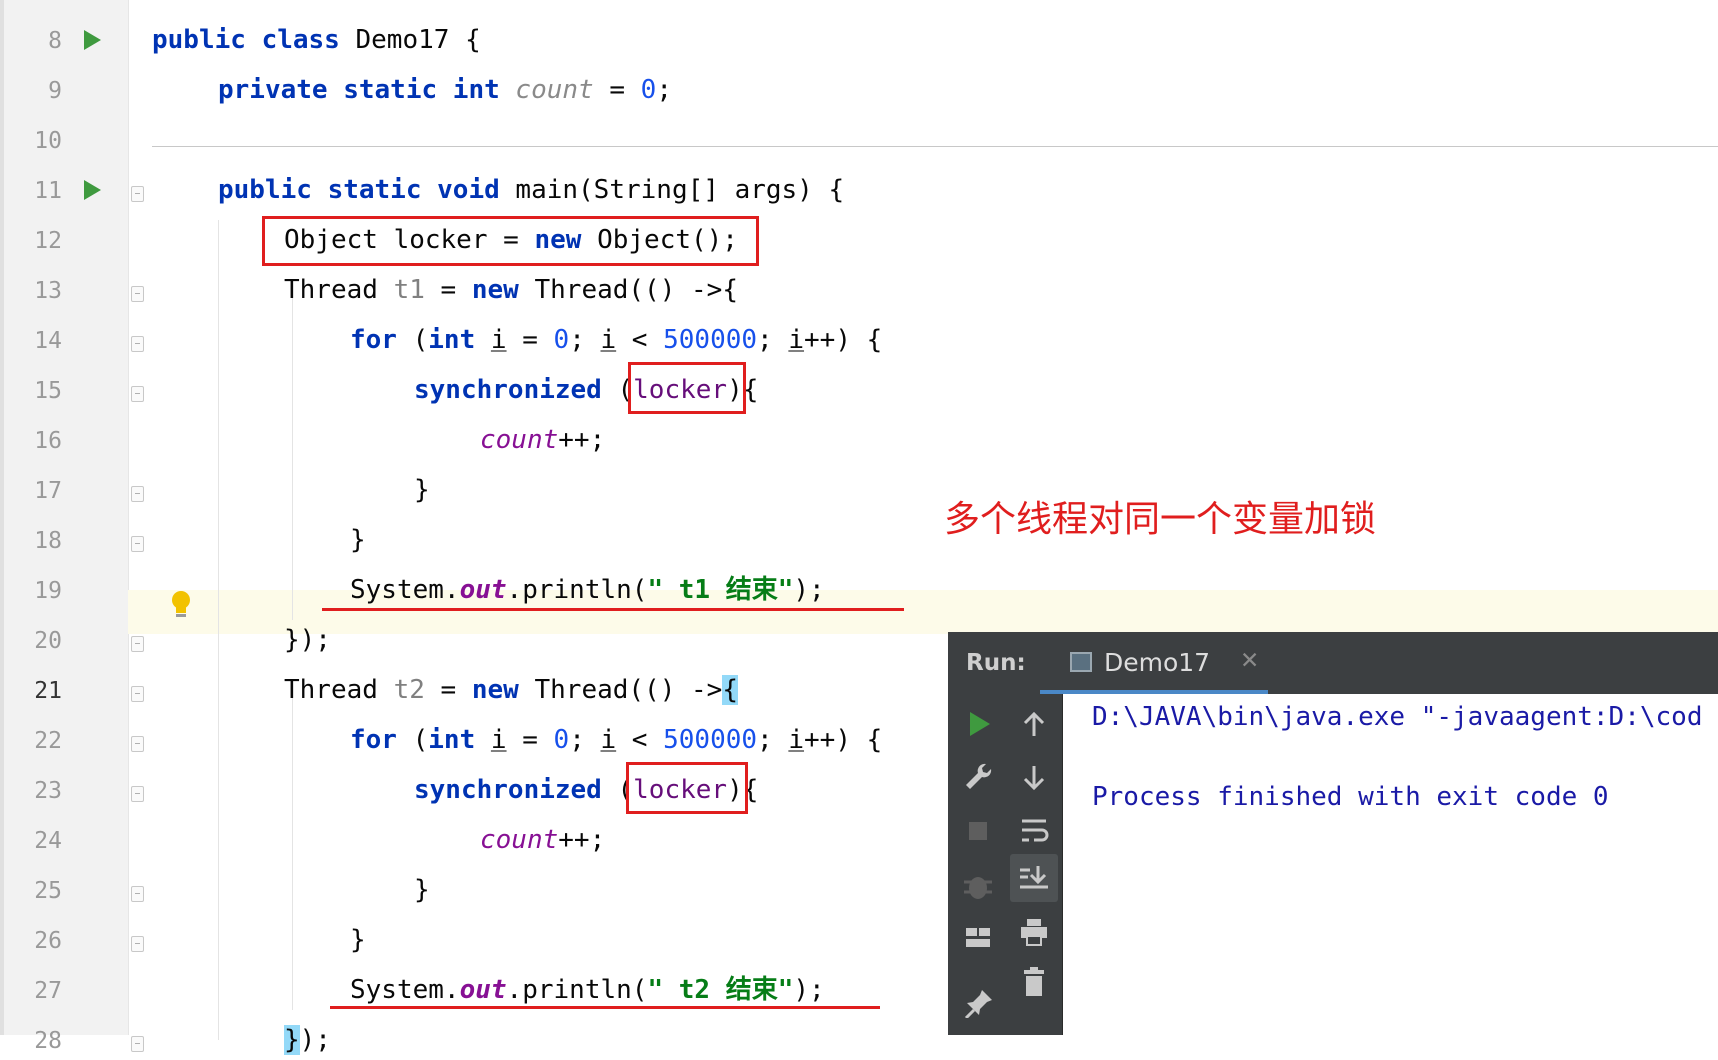  Describe the element at coordinates (1334, 663) in the screenshot. I see `run-header: Run: Demo17 ✕` at that location.